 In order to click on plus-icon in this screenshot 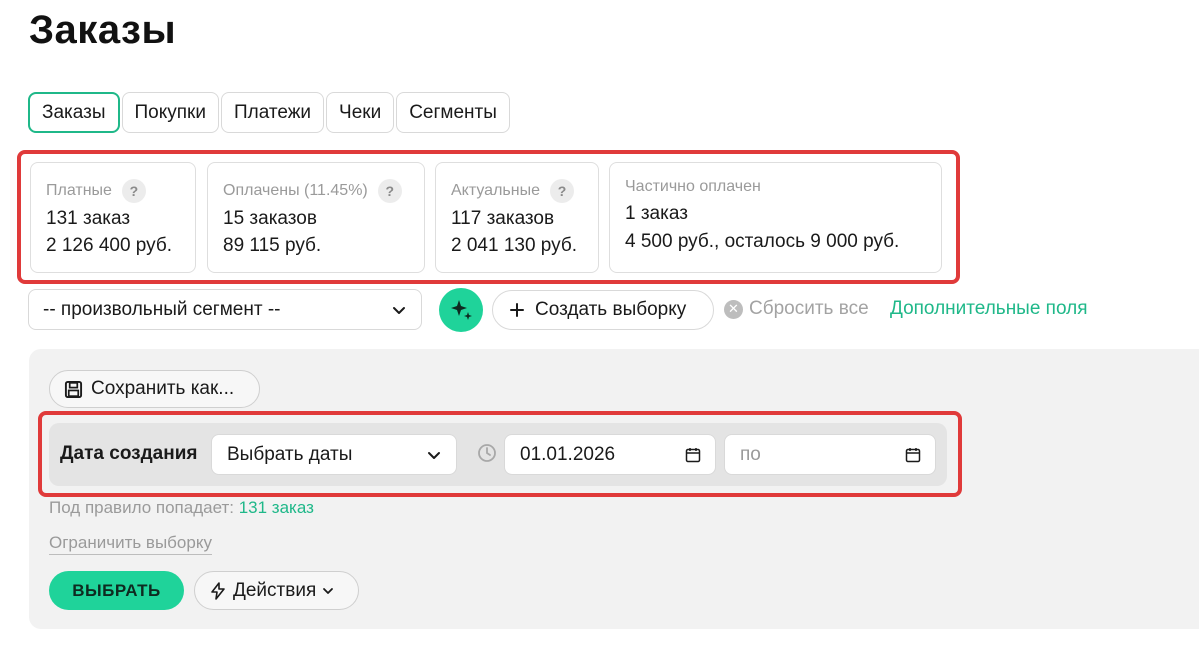, I will do `click(517, 310)`.